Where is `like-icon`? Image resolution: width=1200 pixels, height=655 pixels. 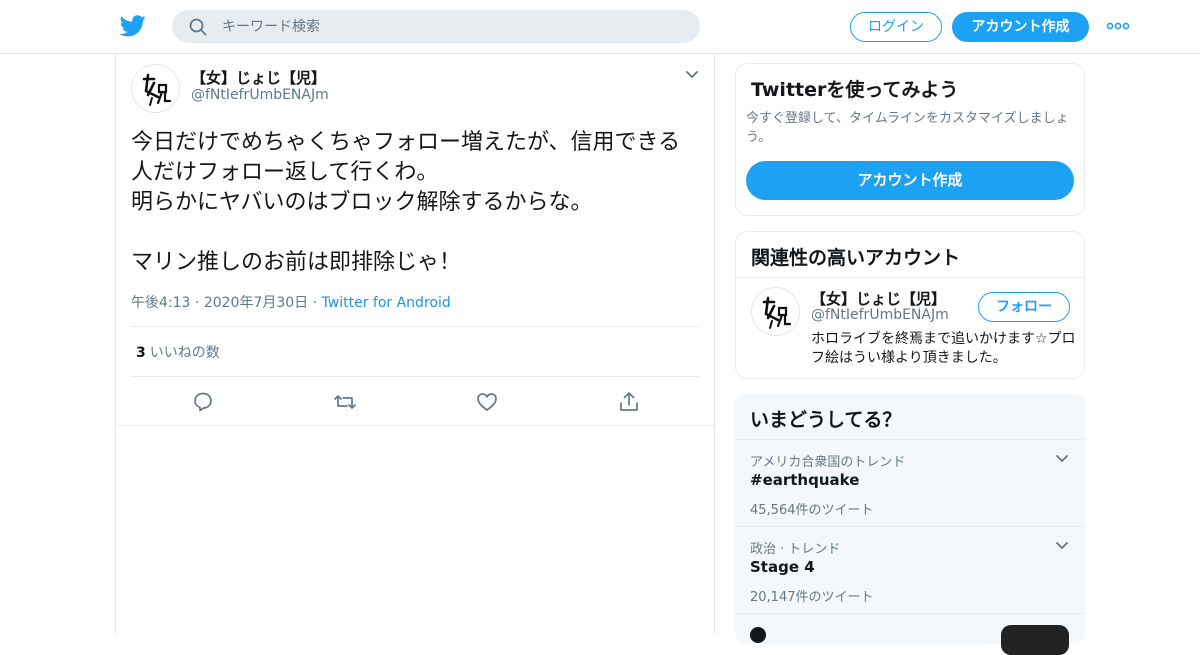 like-icon is located at coordinates (487, 402).